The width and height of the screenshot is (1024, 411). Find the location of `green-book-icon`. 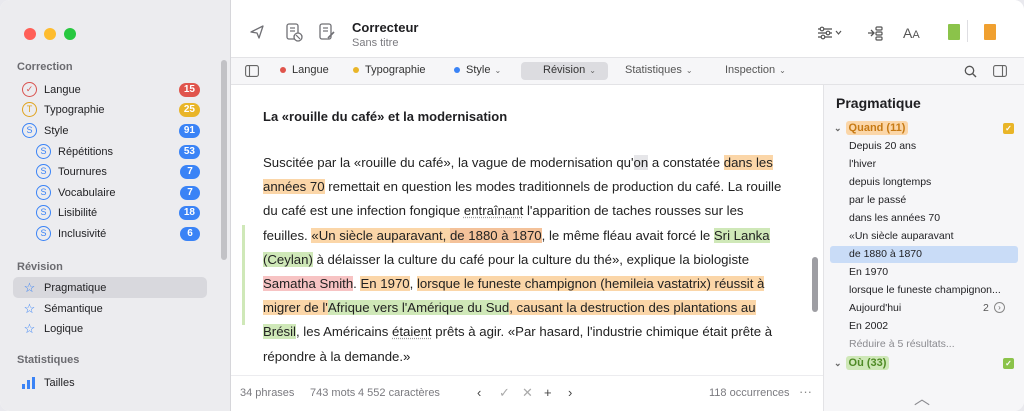

green-book-icon is located at coordinates (954, 32).